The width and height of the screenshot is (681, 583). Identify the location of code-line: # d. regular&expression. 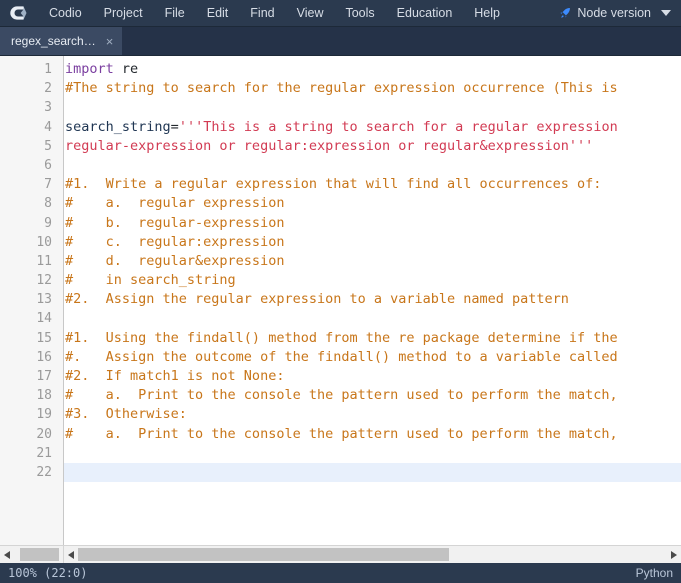
(372, 261).